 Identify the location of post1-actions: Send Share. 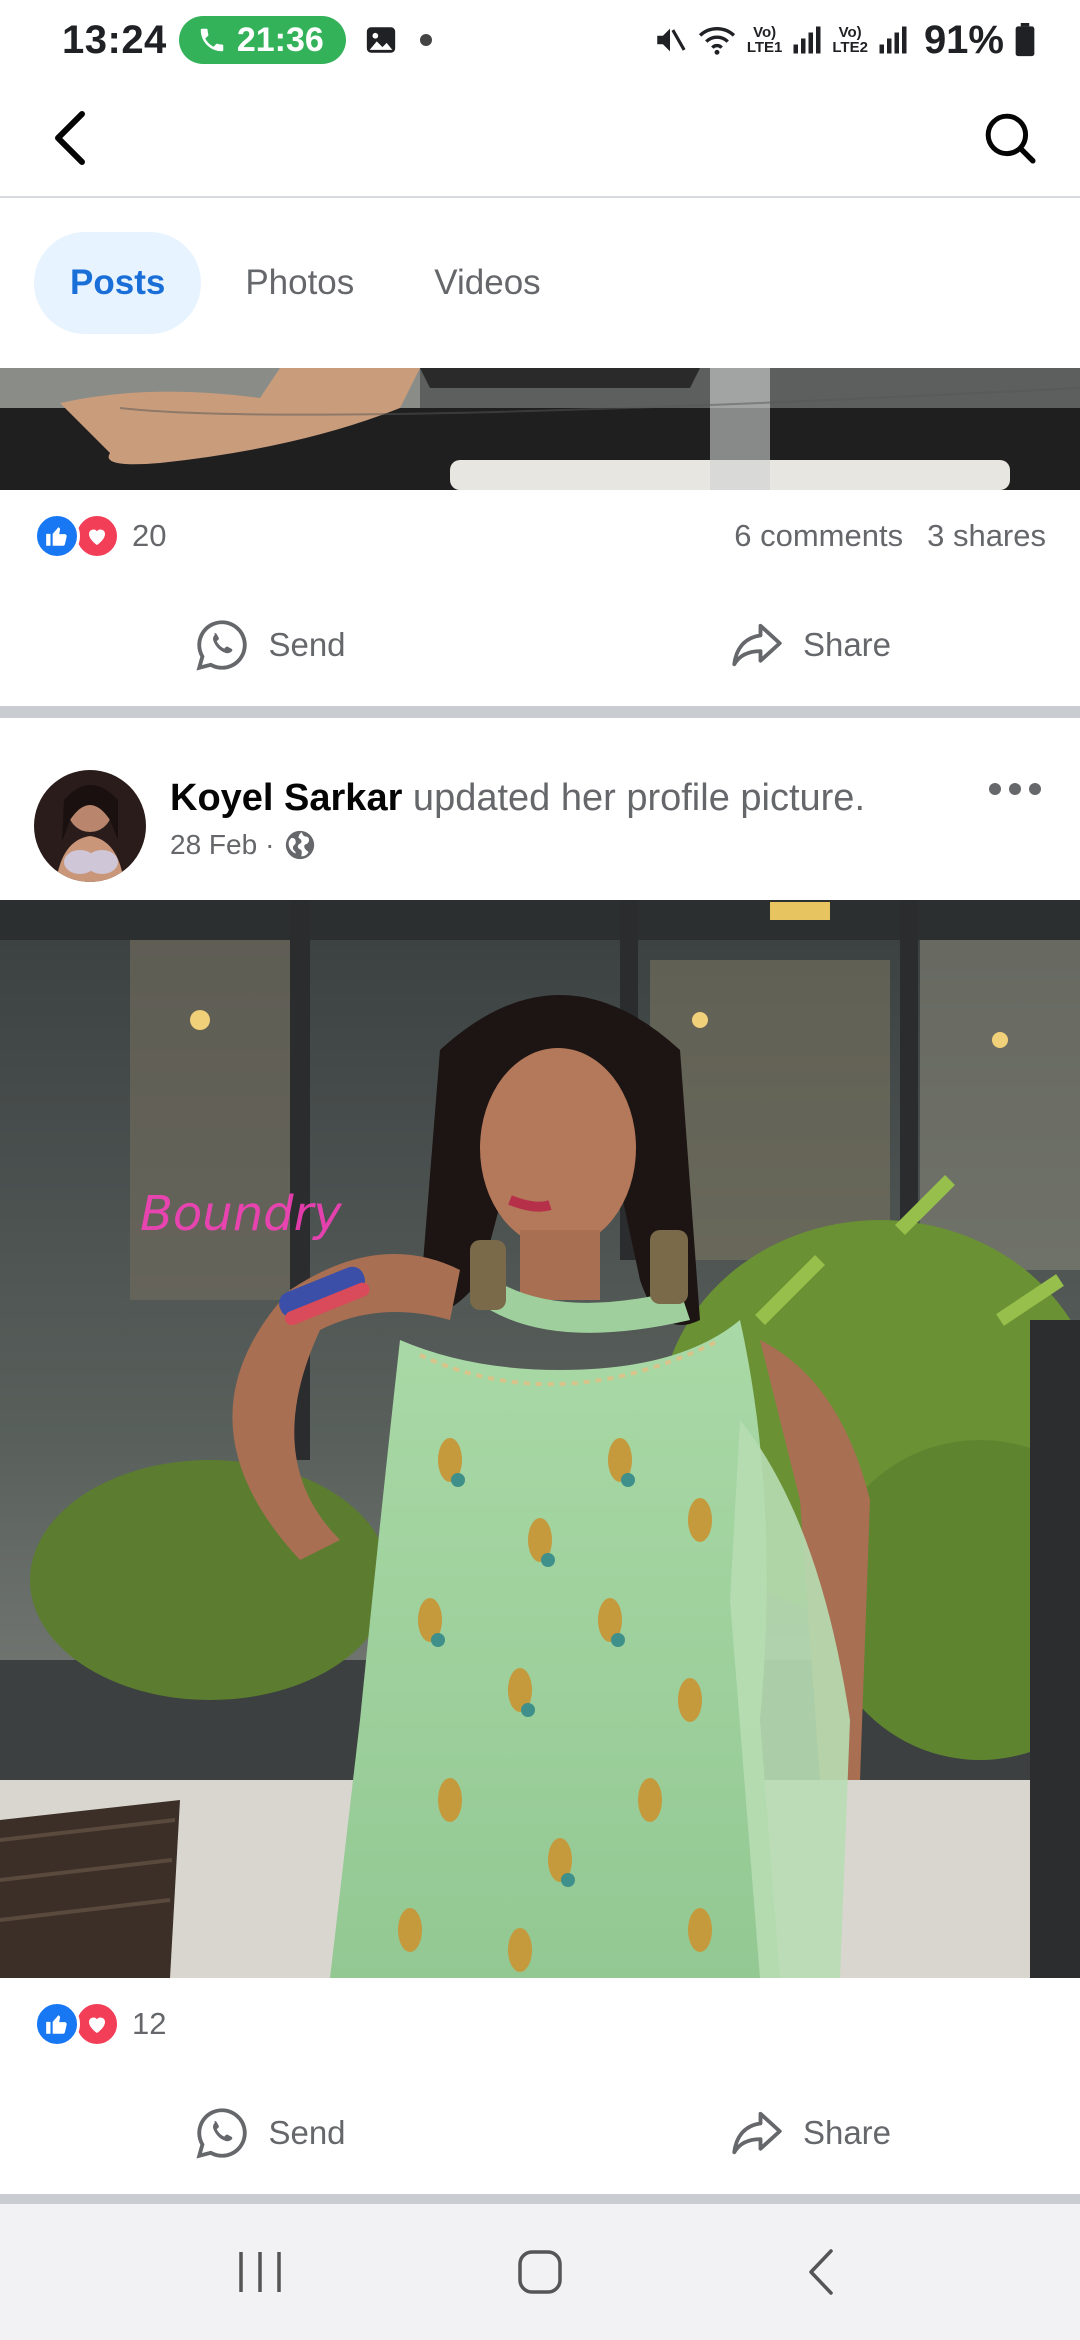
(540, 645).